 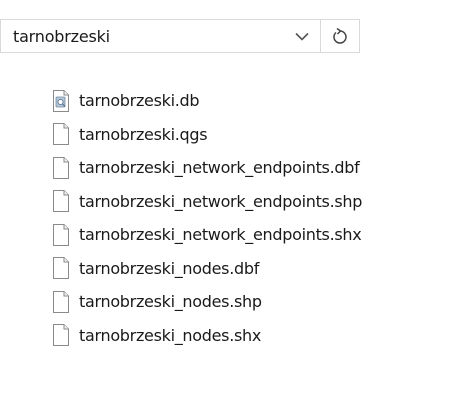 I want to click on file-item: tarnobrzeski_network_endpoints.dbf, so click(x=206, y=168).